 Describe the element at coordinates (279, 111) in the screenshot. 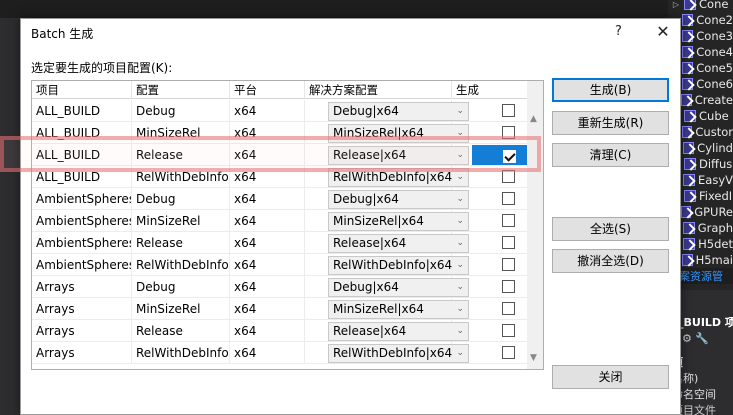

I see `table-row: ALL_BUILD Debug x64 Debug|x64 ⌄` at that location.